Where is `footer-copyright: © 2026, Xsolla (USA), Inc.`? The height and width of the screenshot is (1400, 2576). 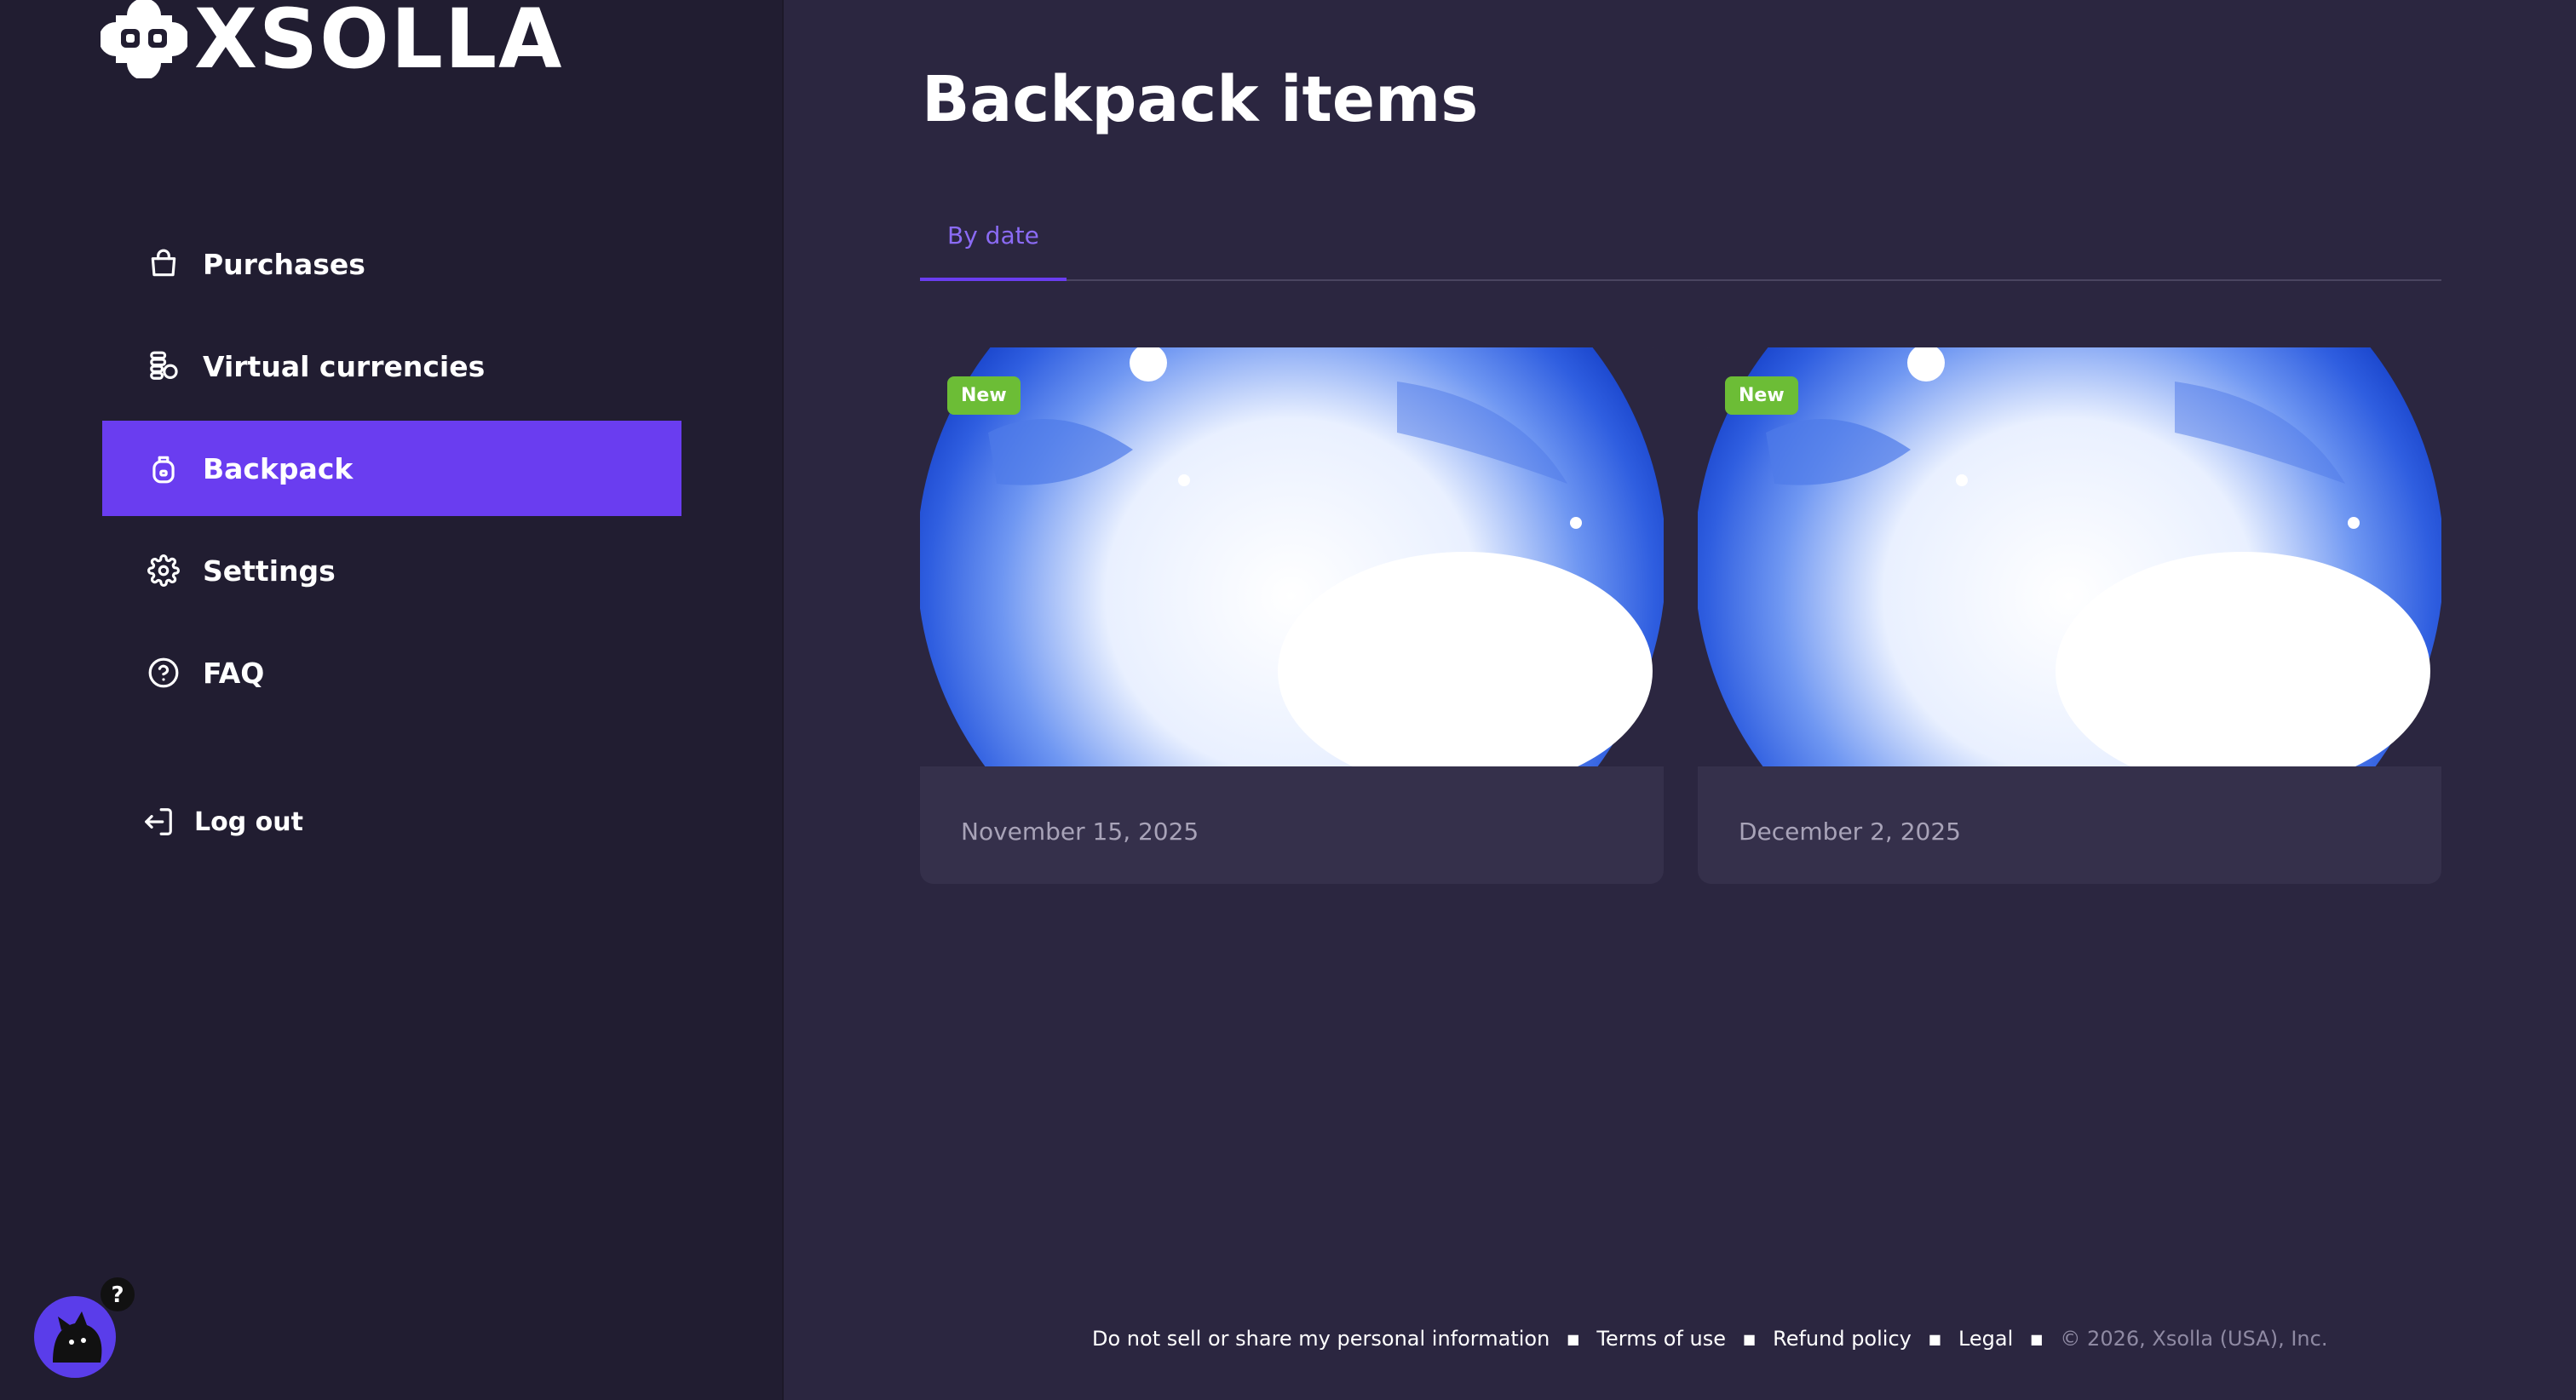 footer-copyright: © 2026, Xsolla (USA), Inc. is located at coordinates (2194, 1339).